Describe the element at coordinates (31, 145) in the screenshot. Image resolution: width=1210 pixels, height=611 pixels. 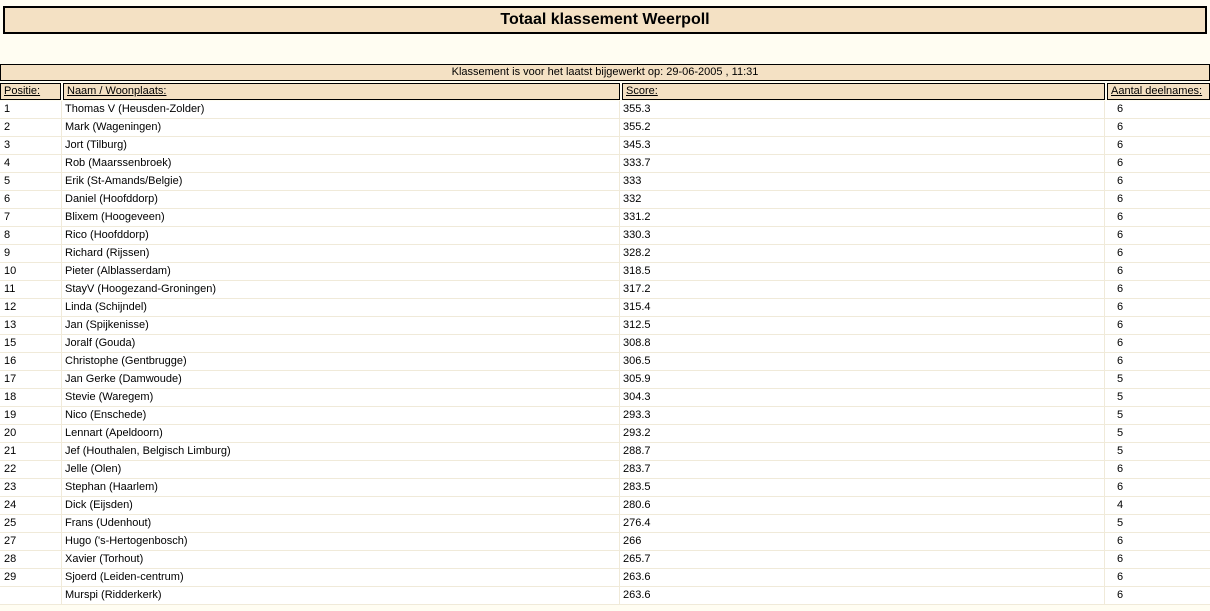
I see `cell-positie: 3` at that location.